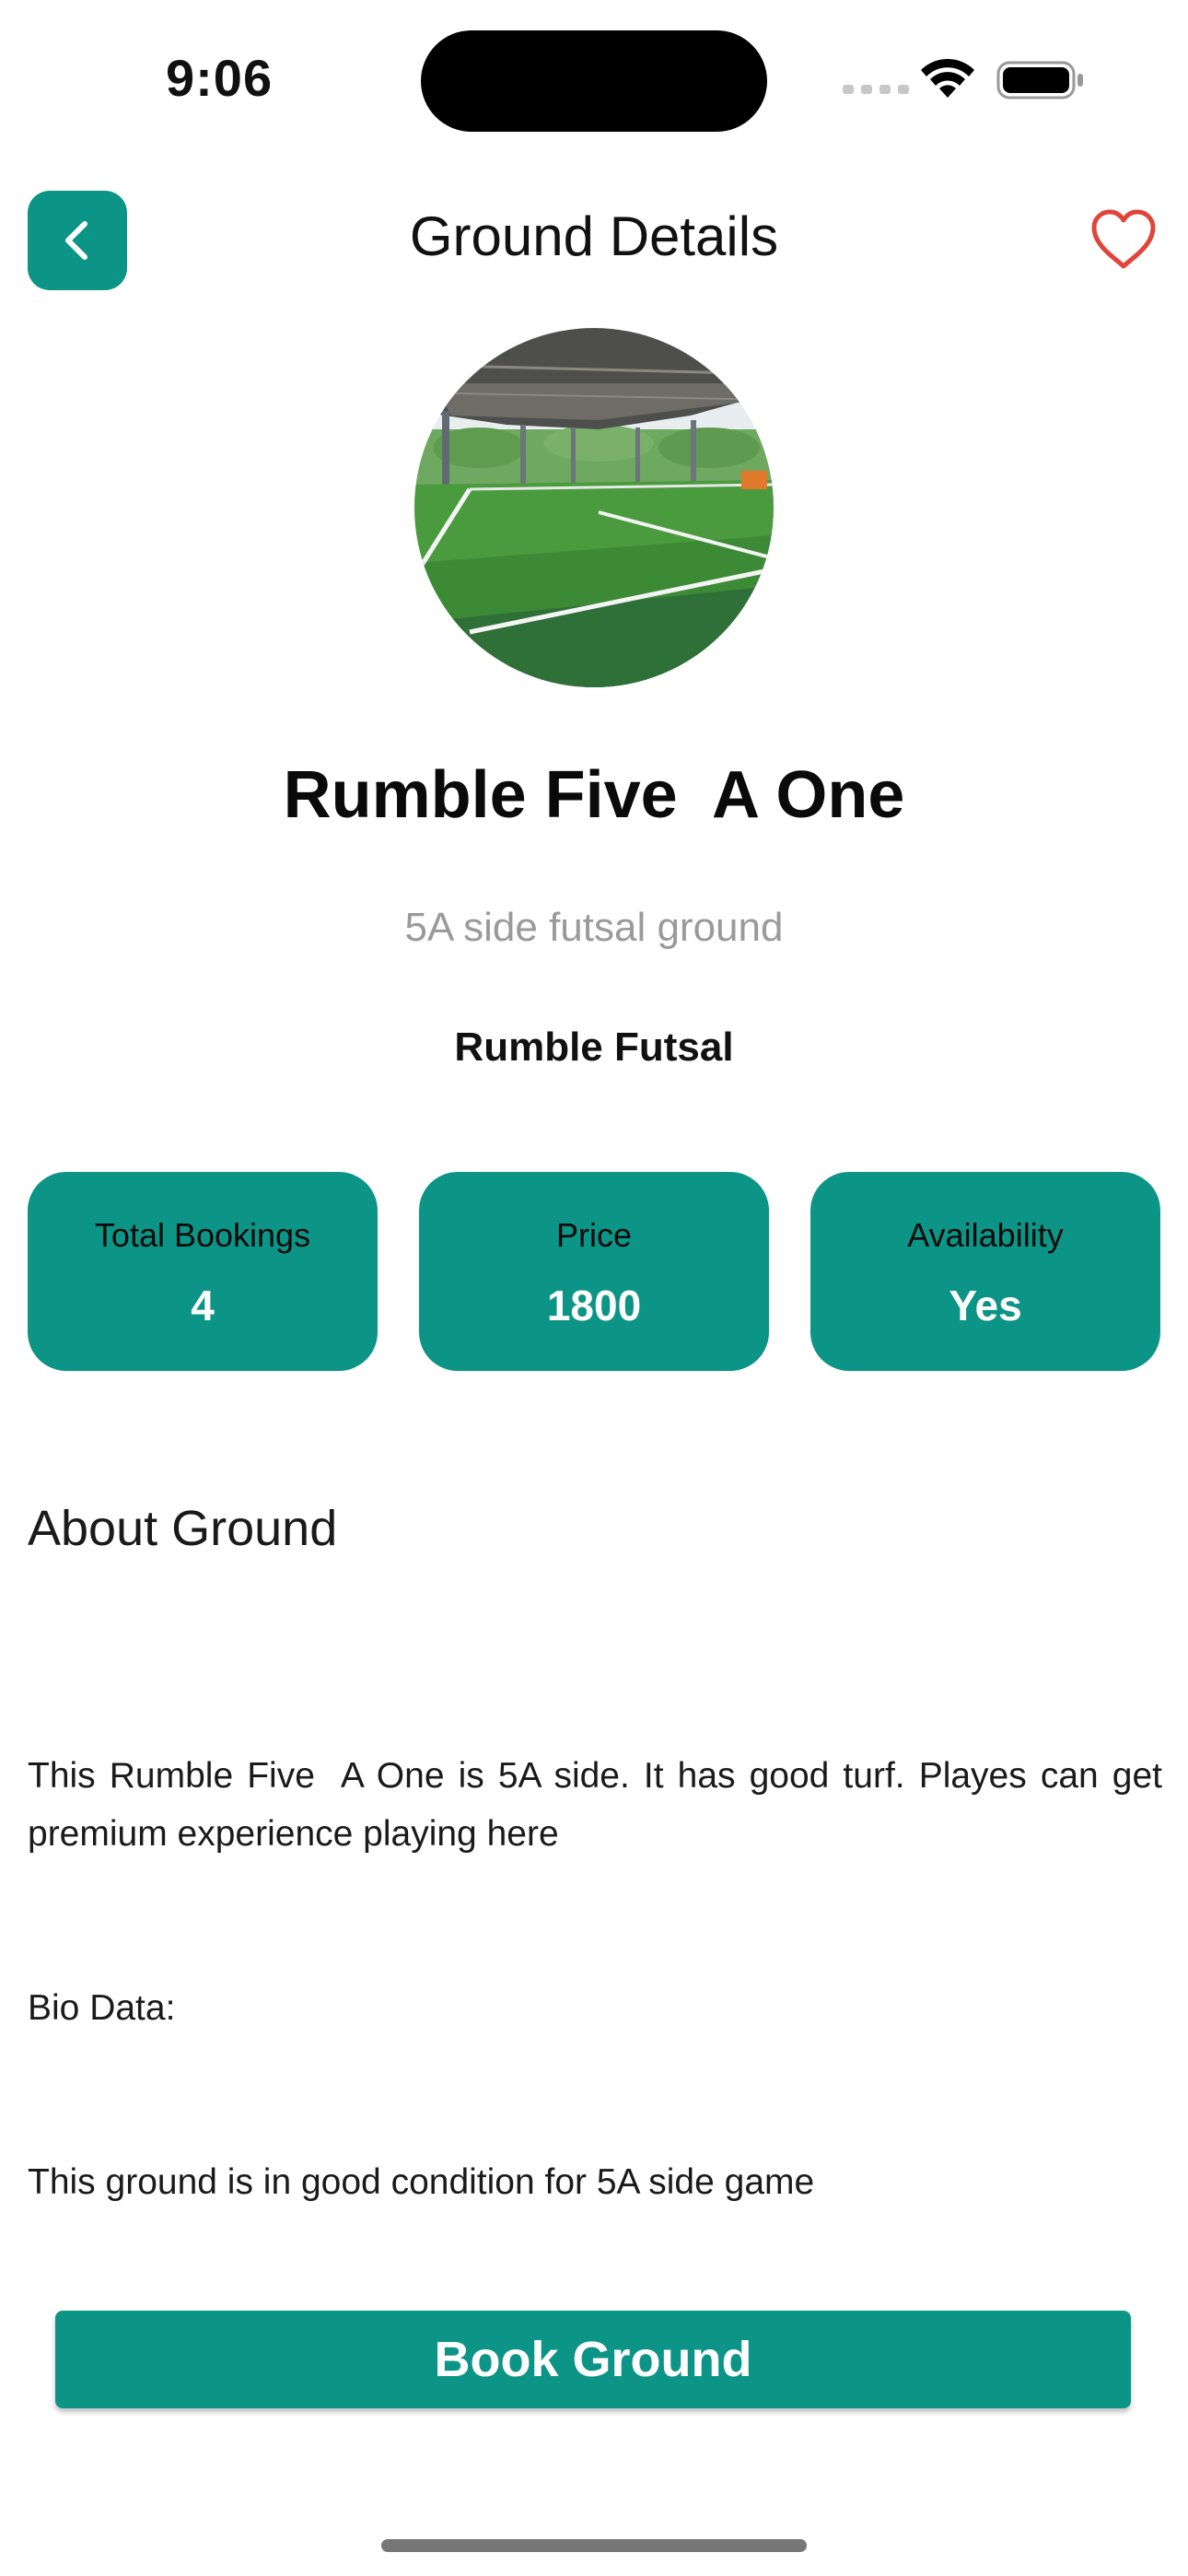 This screenshot has height=2576, width=1188. Describe the element at coordinates (593, 2359) in the screenshot. I see `book-ground-button: Book Ground` at that location.